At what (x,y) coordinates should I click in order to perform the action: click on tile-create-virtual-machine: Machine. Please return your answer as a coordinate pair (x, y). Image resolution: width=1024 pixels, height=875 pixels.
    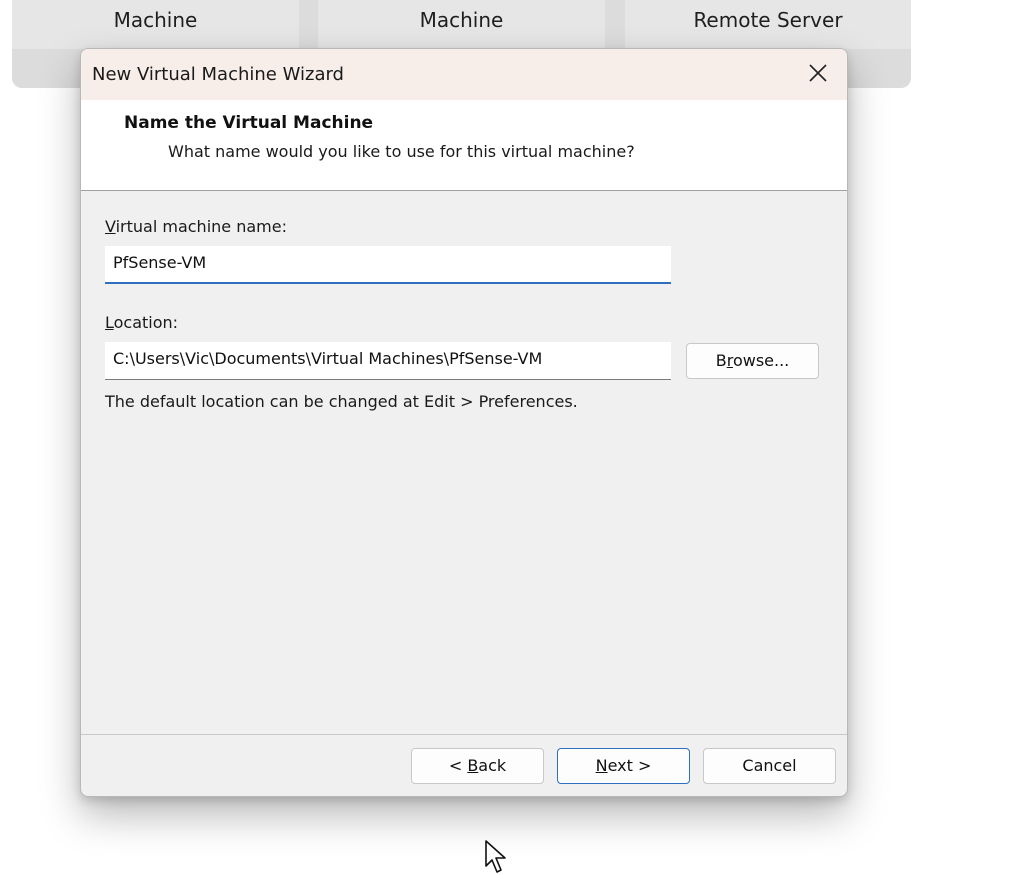
    Looking at the image, I should click on (155, 24).